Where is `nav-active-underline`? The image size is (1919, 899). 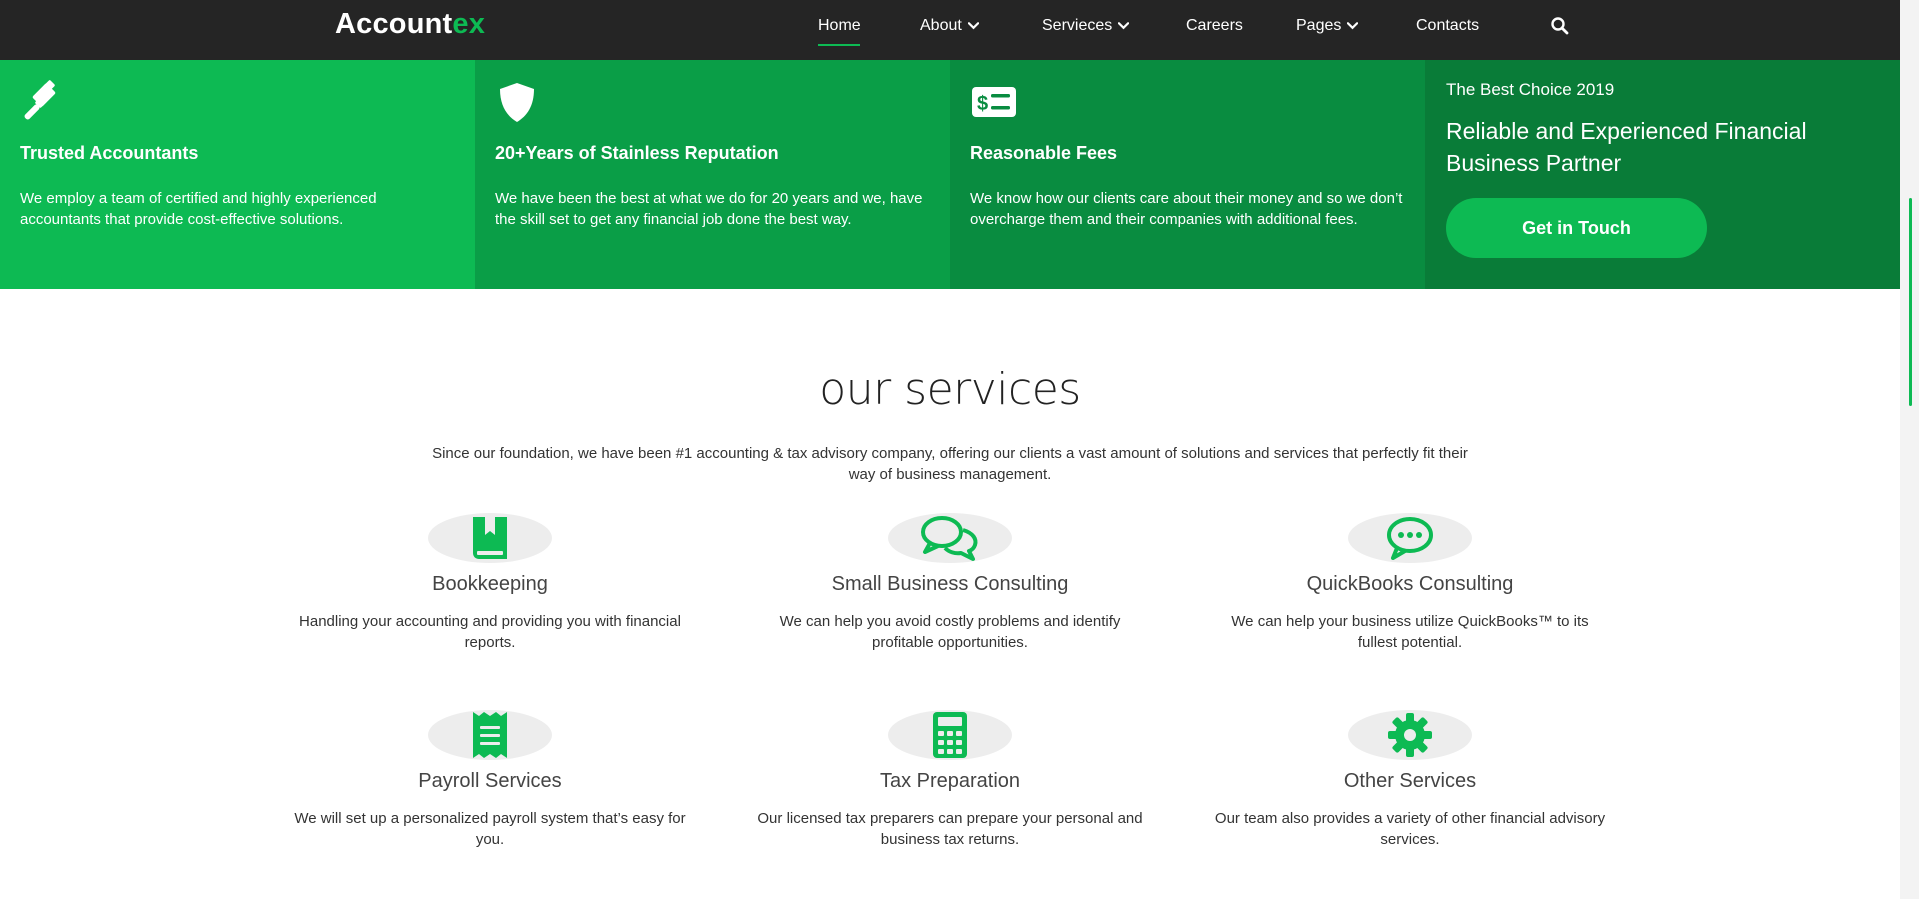 nav-active-underline is located at coordinates (839, 45).